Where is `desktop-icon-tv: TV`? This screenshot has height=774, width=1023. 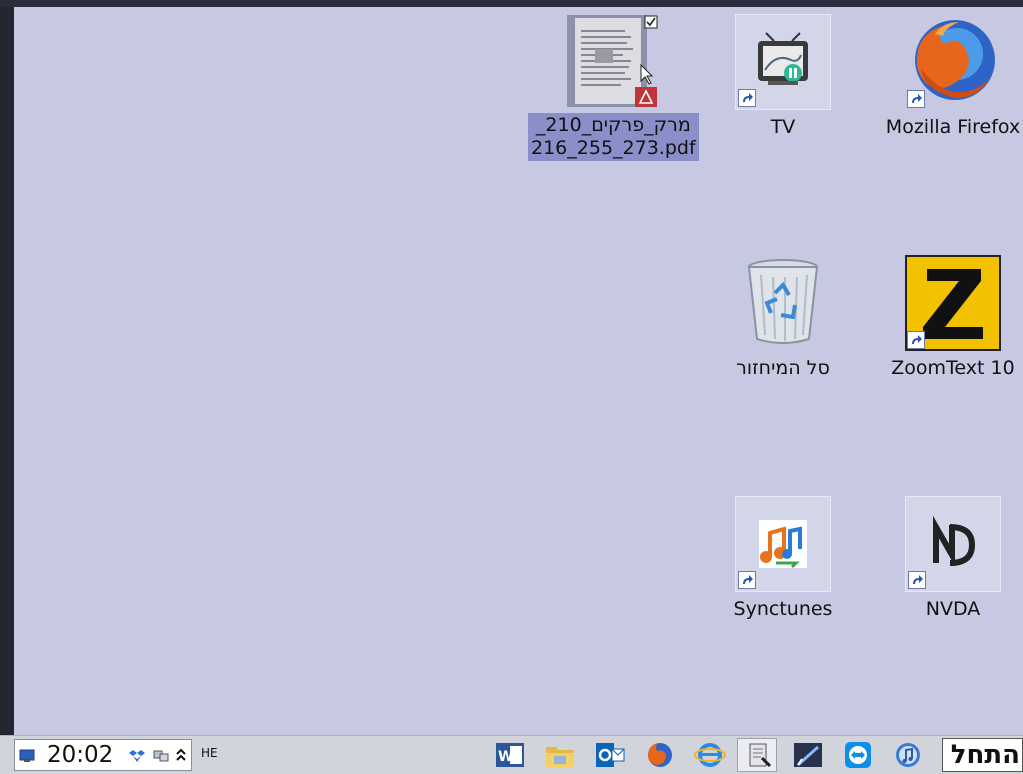 desktop-icon-tv: TV is located at coordinates (783, 76).